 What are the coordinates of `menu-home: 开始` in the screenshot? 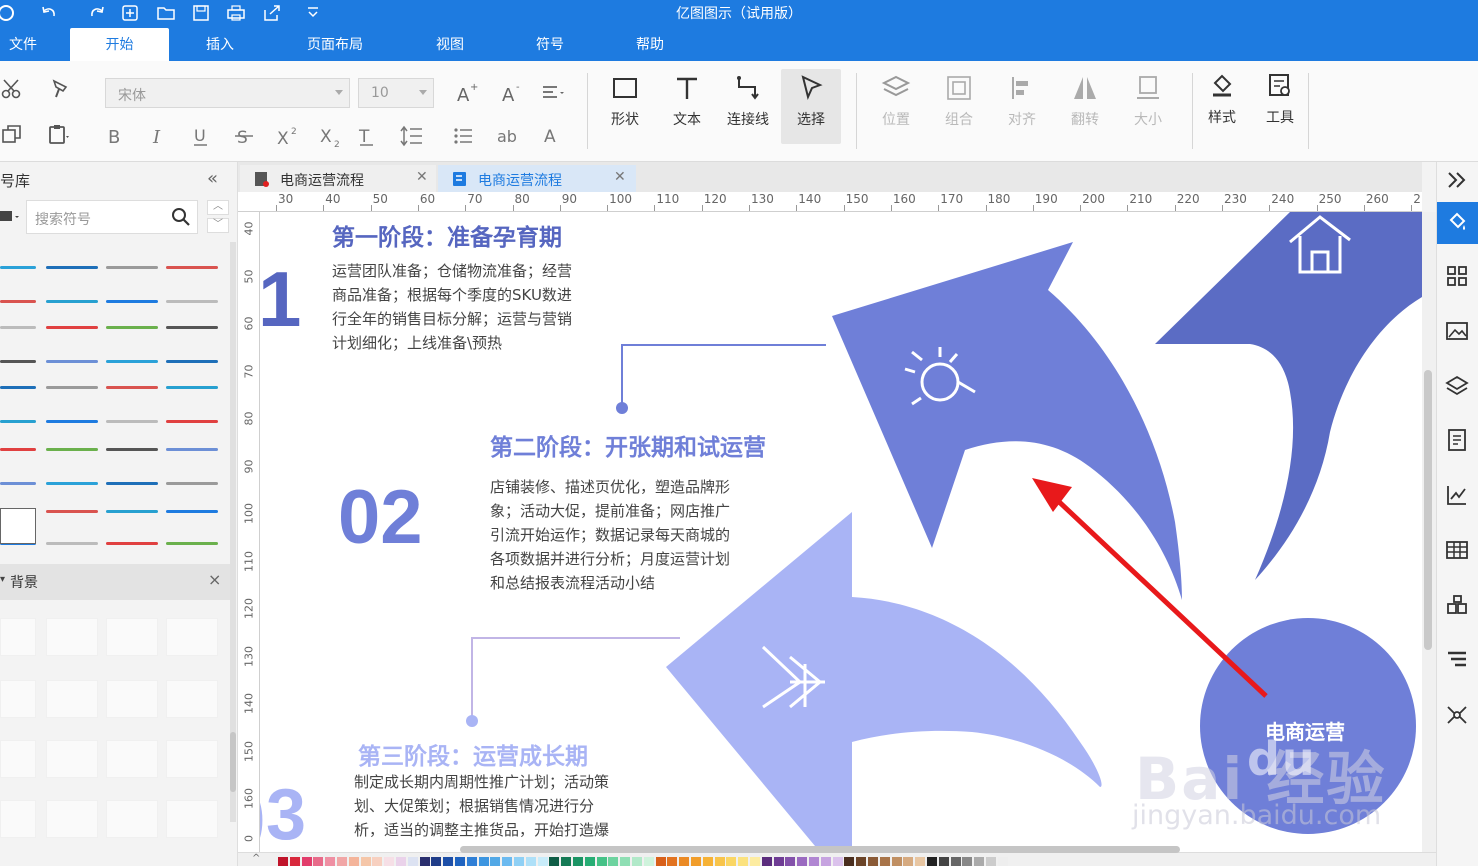 It's located at (119, 44).